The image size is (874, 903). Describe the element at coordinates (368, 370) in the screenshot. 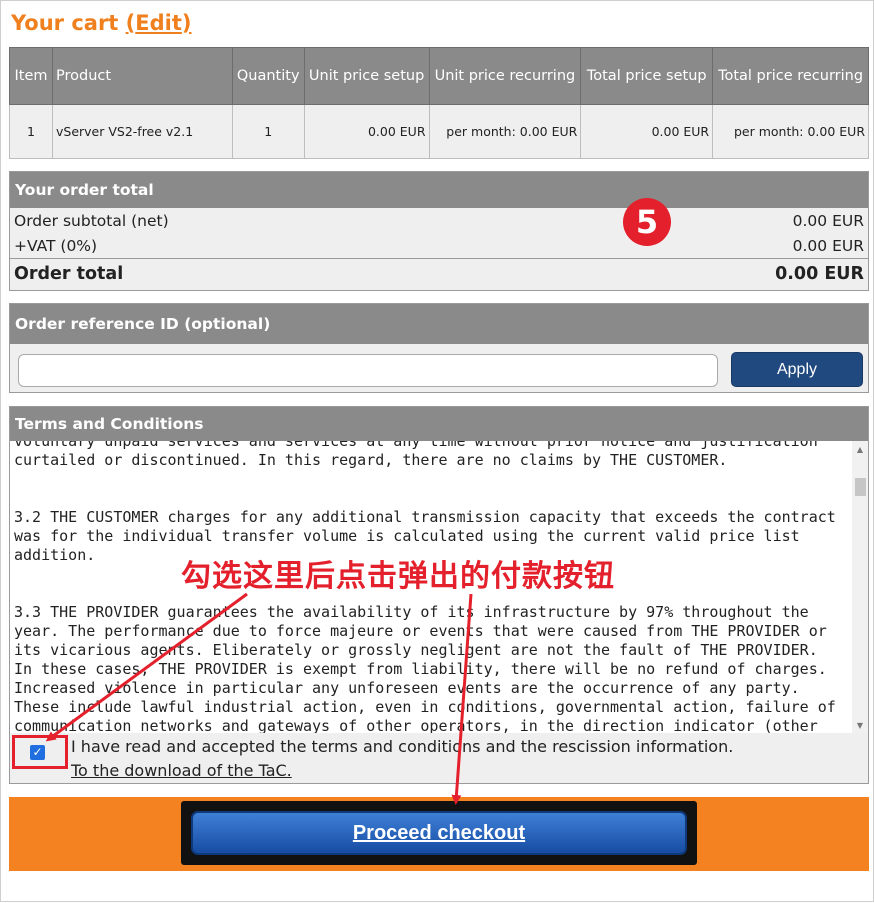

I see `order-reference-input` at that location.